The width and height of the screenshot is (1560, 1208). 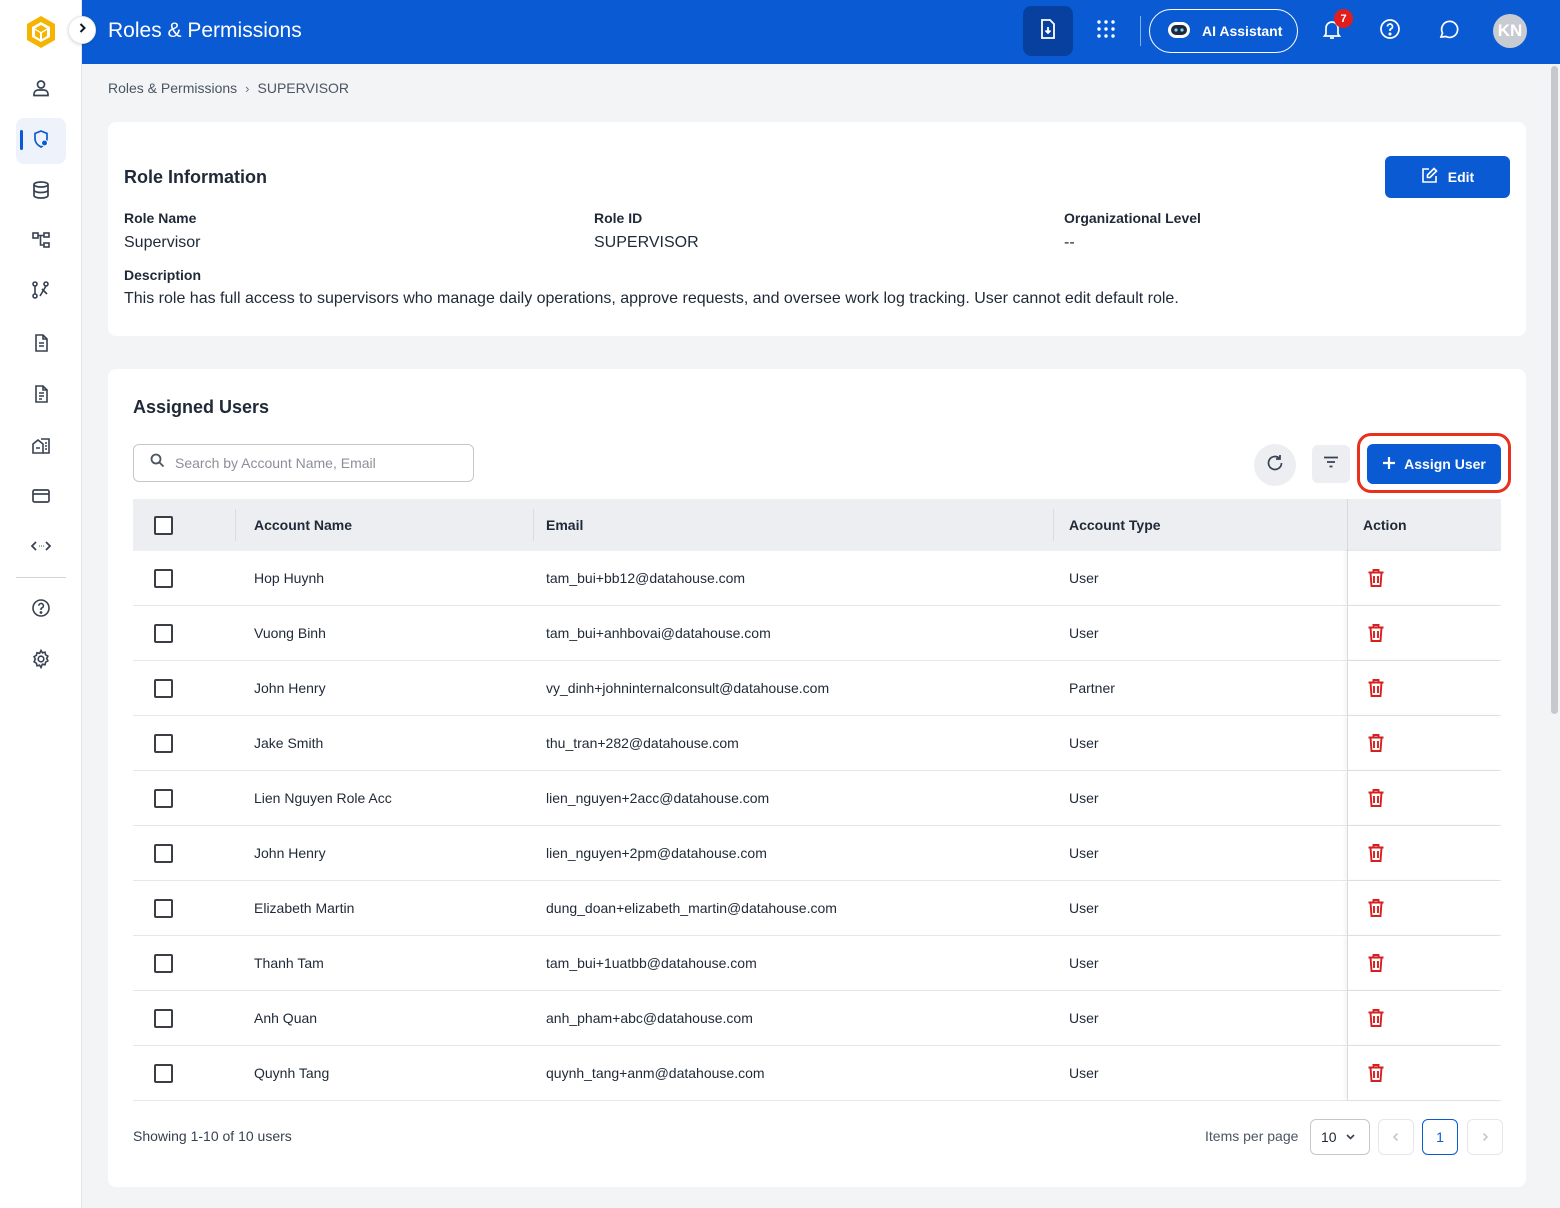 What do you see at coordinates (289, 743) in the screenshot?
I see `account-name-cell: Jake Smith` at bounding box center [289, 743].